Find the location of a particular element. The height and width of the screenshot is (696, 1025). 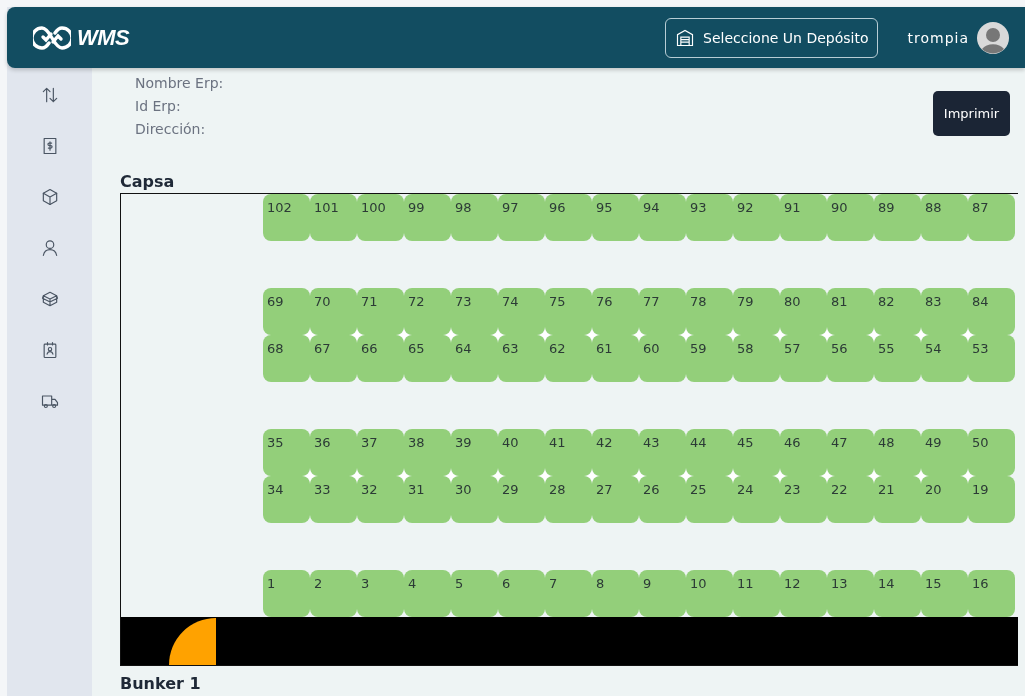

rack-slot: 62 is located at coordinates (568, 358).